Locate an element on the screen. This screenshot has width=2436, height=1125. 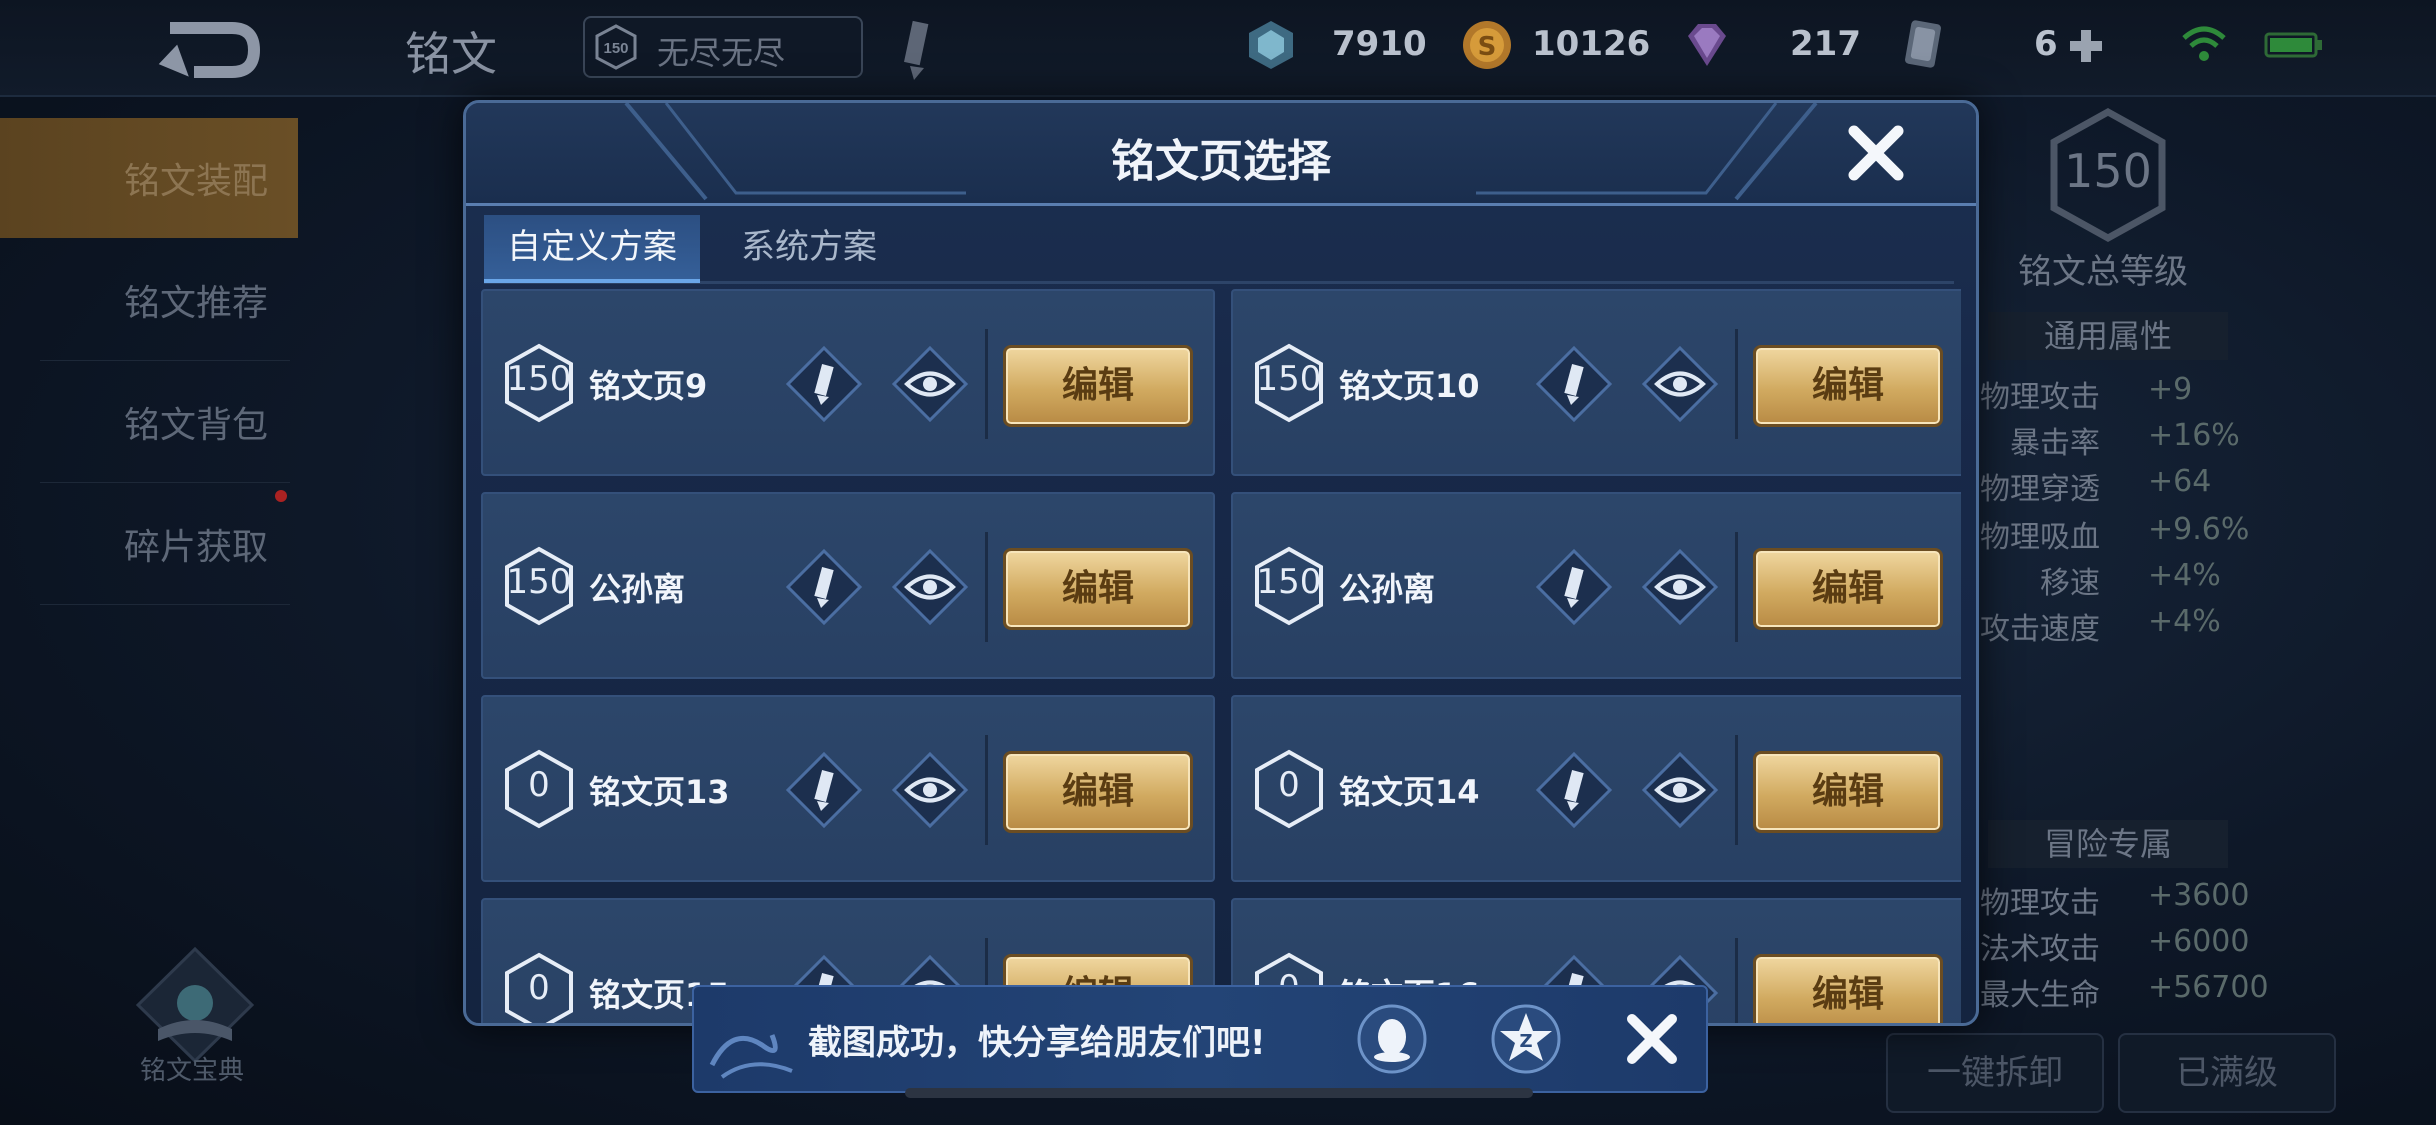
toast-message: 截图成功，快分享给朋友们吧! is located at coordinates (1037, 1043).